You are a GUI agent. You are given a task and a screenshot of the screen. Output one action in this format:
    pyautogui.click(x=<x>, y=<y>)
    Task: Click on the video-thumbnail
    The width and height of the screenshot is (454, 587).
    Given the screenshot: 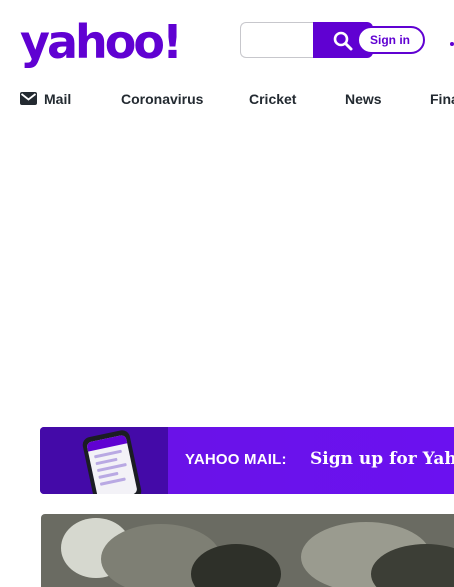 What is the action you would take?
    pyautogui.click(x=247, y=550)
    